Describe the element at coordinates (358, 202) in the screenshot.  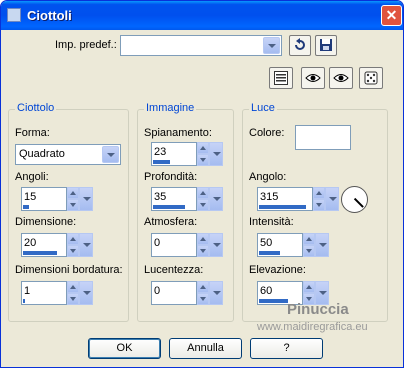
I see `dial-needle` at that location.